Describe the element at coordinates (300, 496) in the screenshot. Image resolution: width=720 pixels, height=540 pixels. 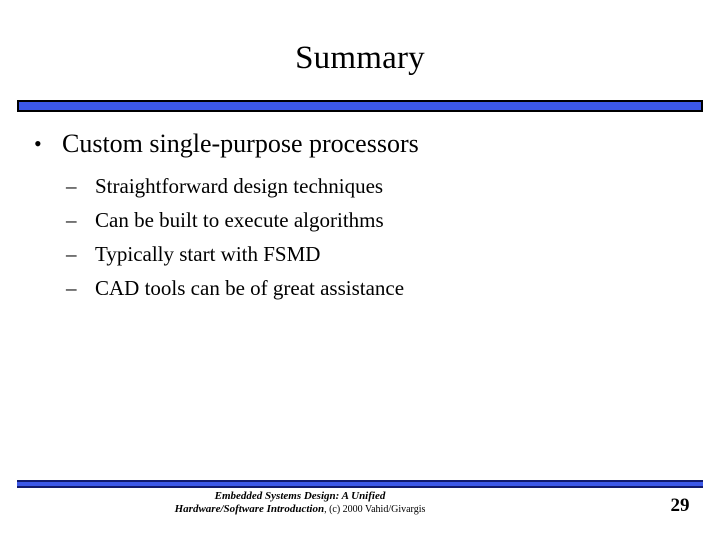
I see `footer-book-title-line1: Embedded Systems Design: A Unified` at that location.